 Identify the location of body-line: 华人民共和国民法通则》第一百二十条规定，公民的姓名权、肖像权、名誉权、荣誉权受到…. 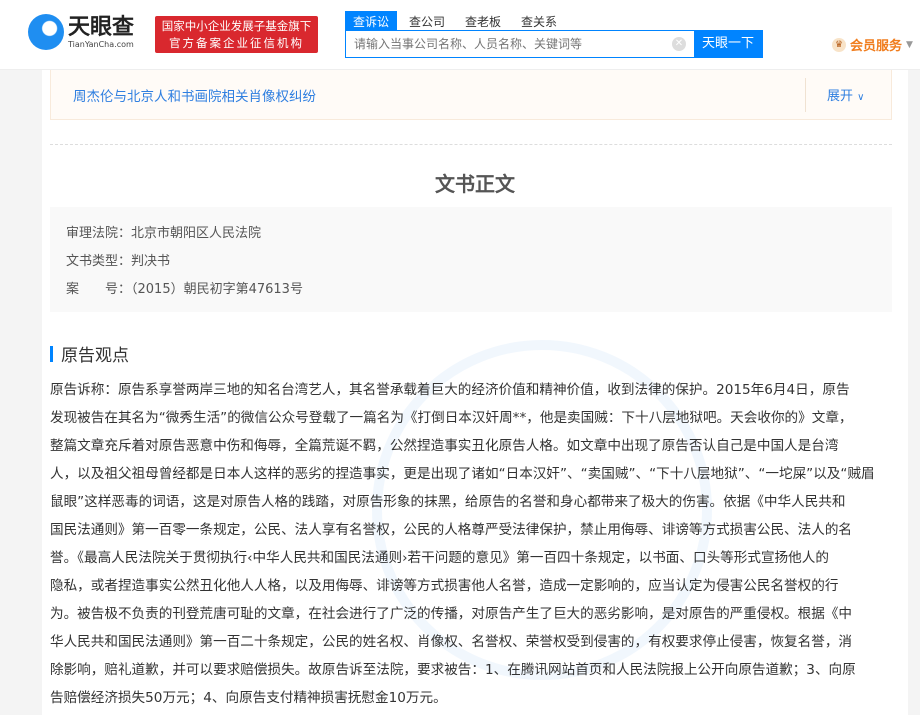
(451, 642).